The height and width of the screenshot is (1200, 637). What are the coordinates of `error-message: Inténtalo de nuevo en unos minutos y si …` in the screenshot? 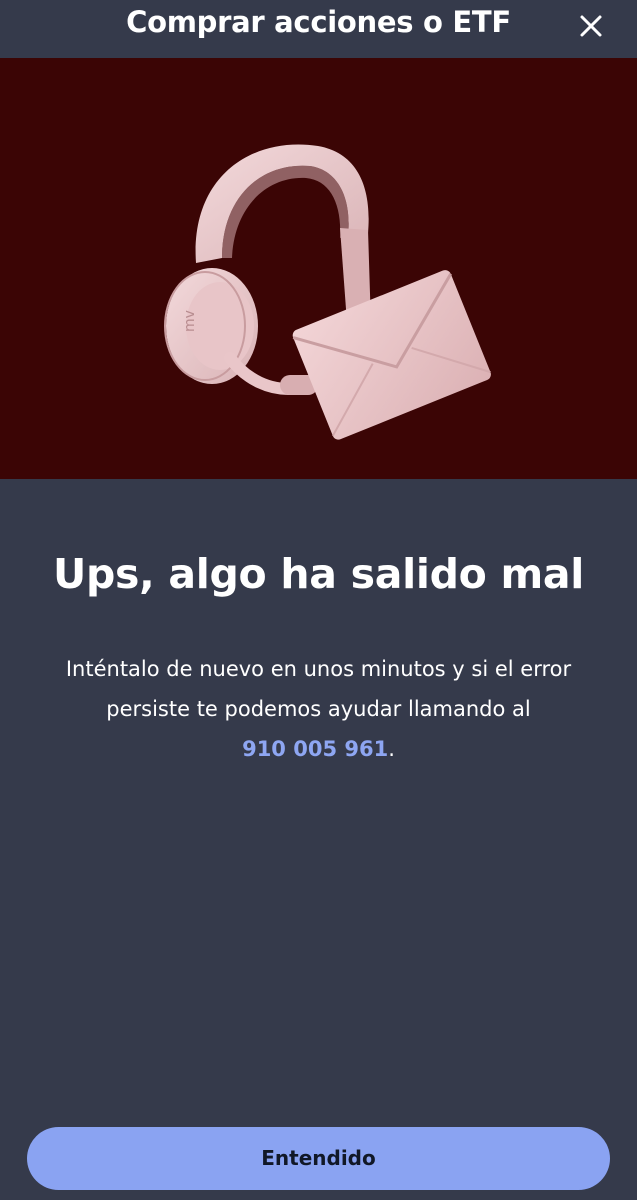 It's located at (318, 709).